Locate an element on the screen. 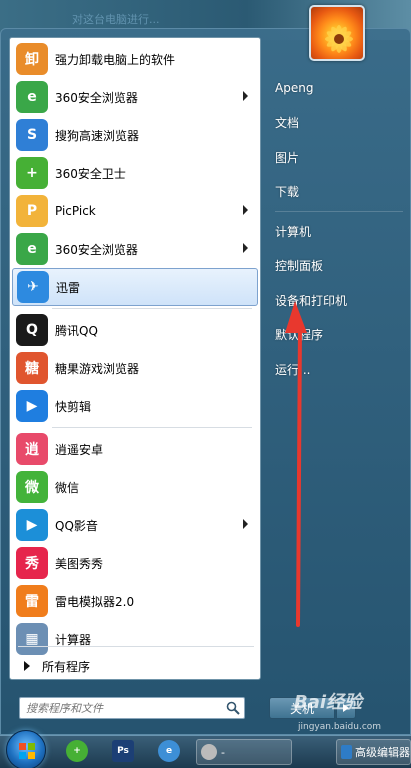 Image resolution: width=411 pixels, height=768 pixels. sogou-browser-icon: S is located at coordinates (32, 135).